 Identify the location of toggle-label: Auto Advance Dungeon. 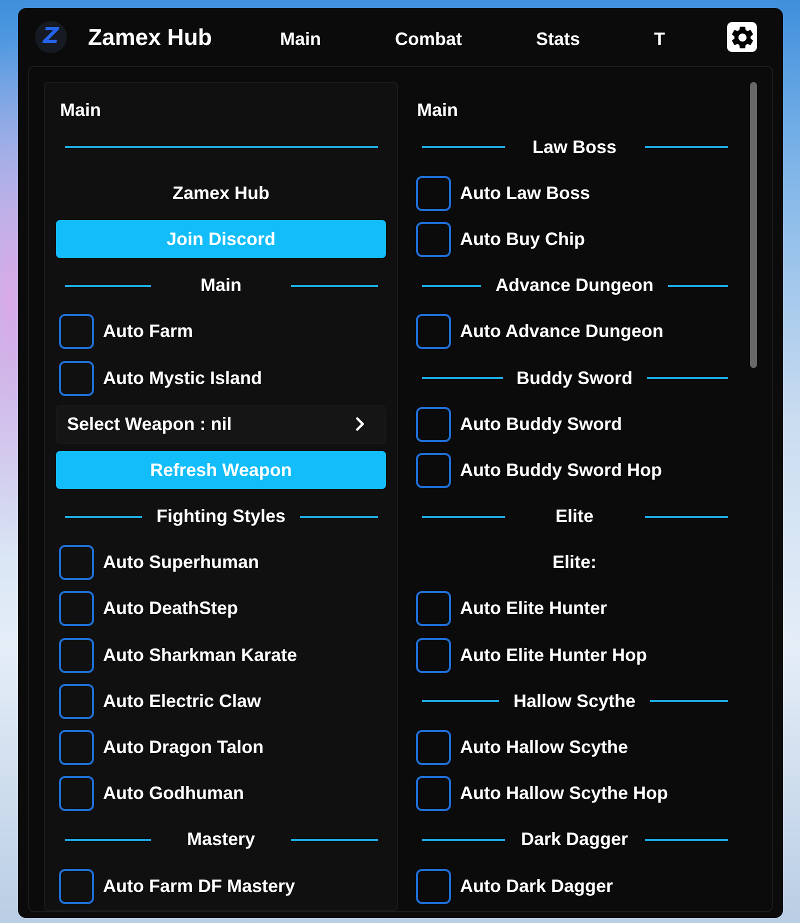
(562, 331).